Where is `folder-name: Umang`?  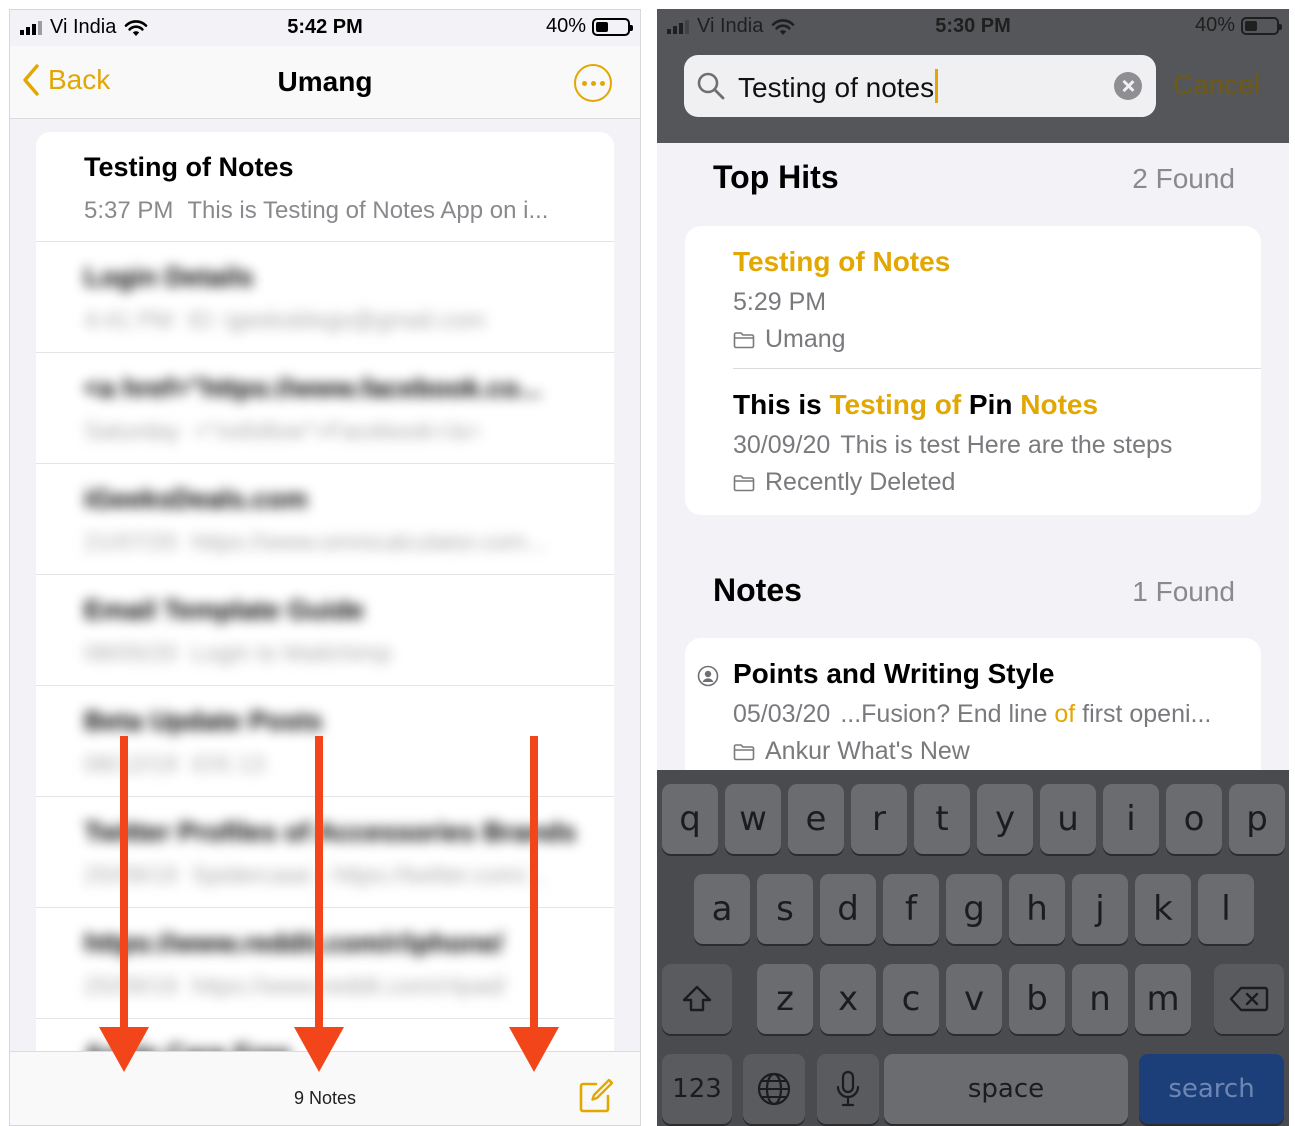 folder-name: Umang is located at coordinates (805, 339).